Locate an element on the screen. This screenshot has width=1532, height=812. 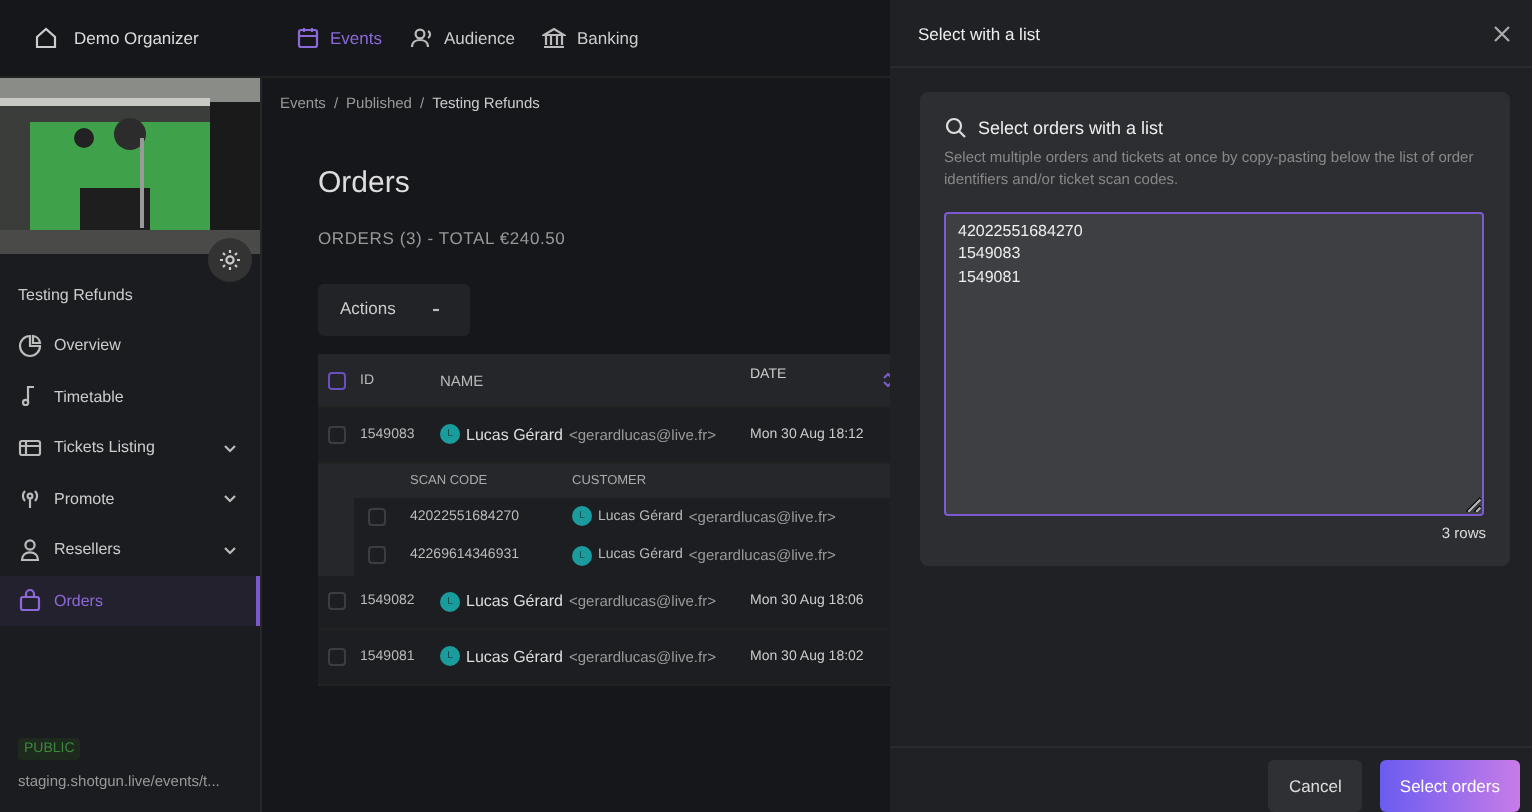
settings-button is located at coordinates (230, 260).